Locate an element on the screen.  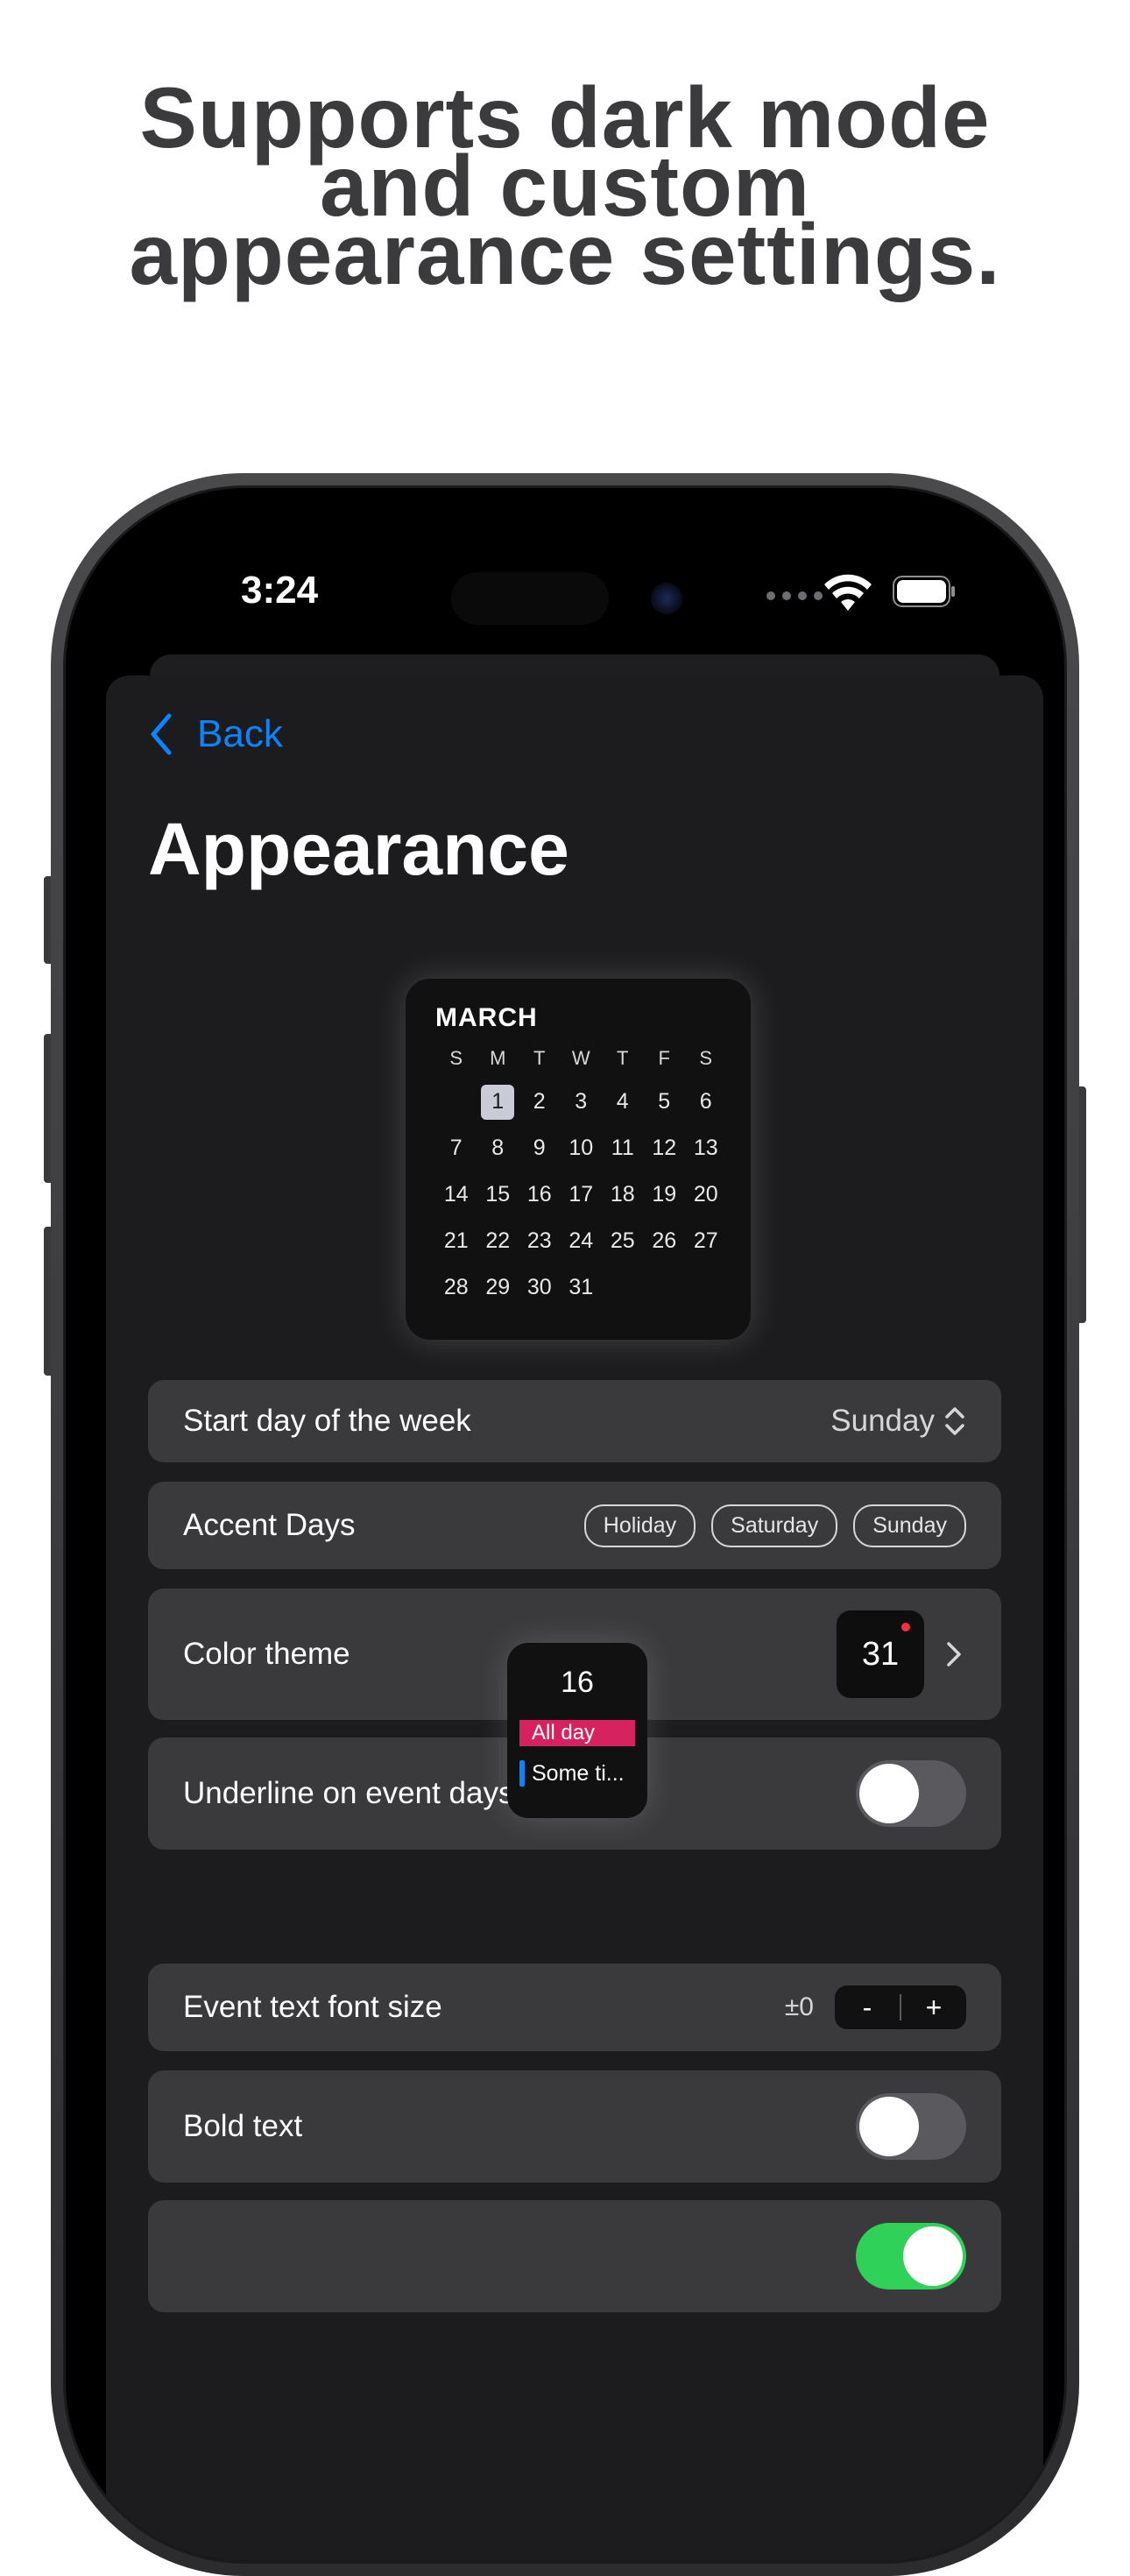
calendar-day: 24 is located at coordinates (581, 1240).